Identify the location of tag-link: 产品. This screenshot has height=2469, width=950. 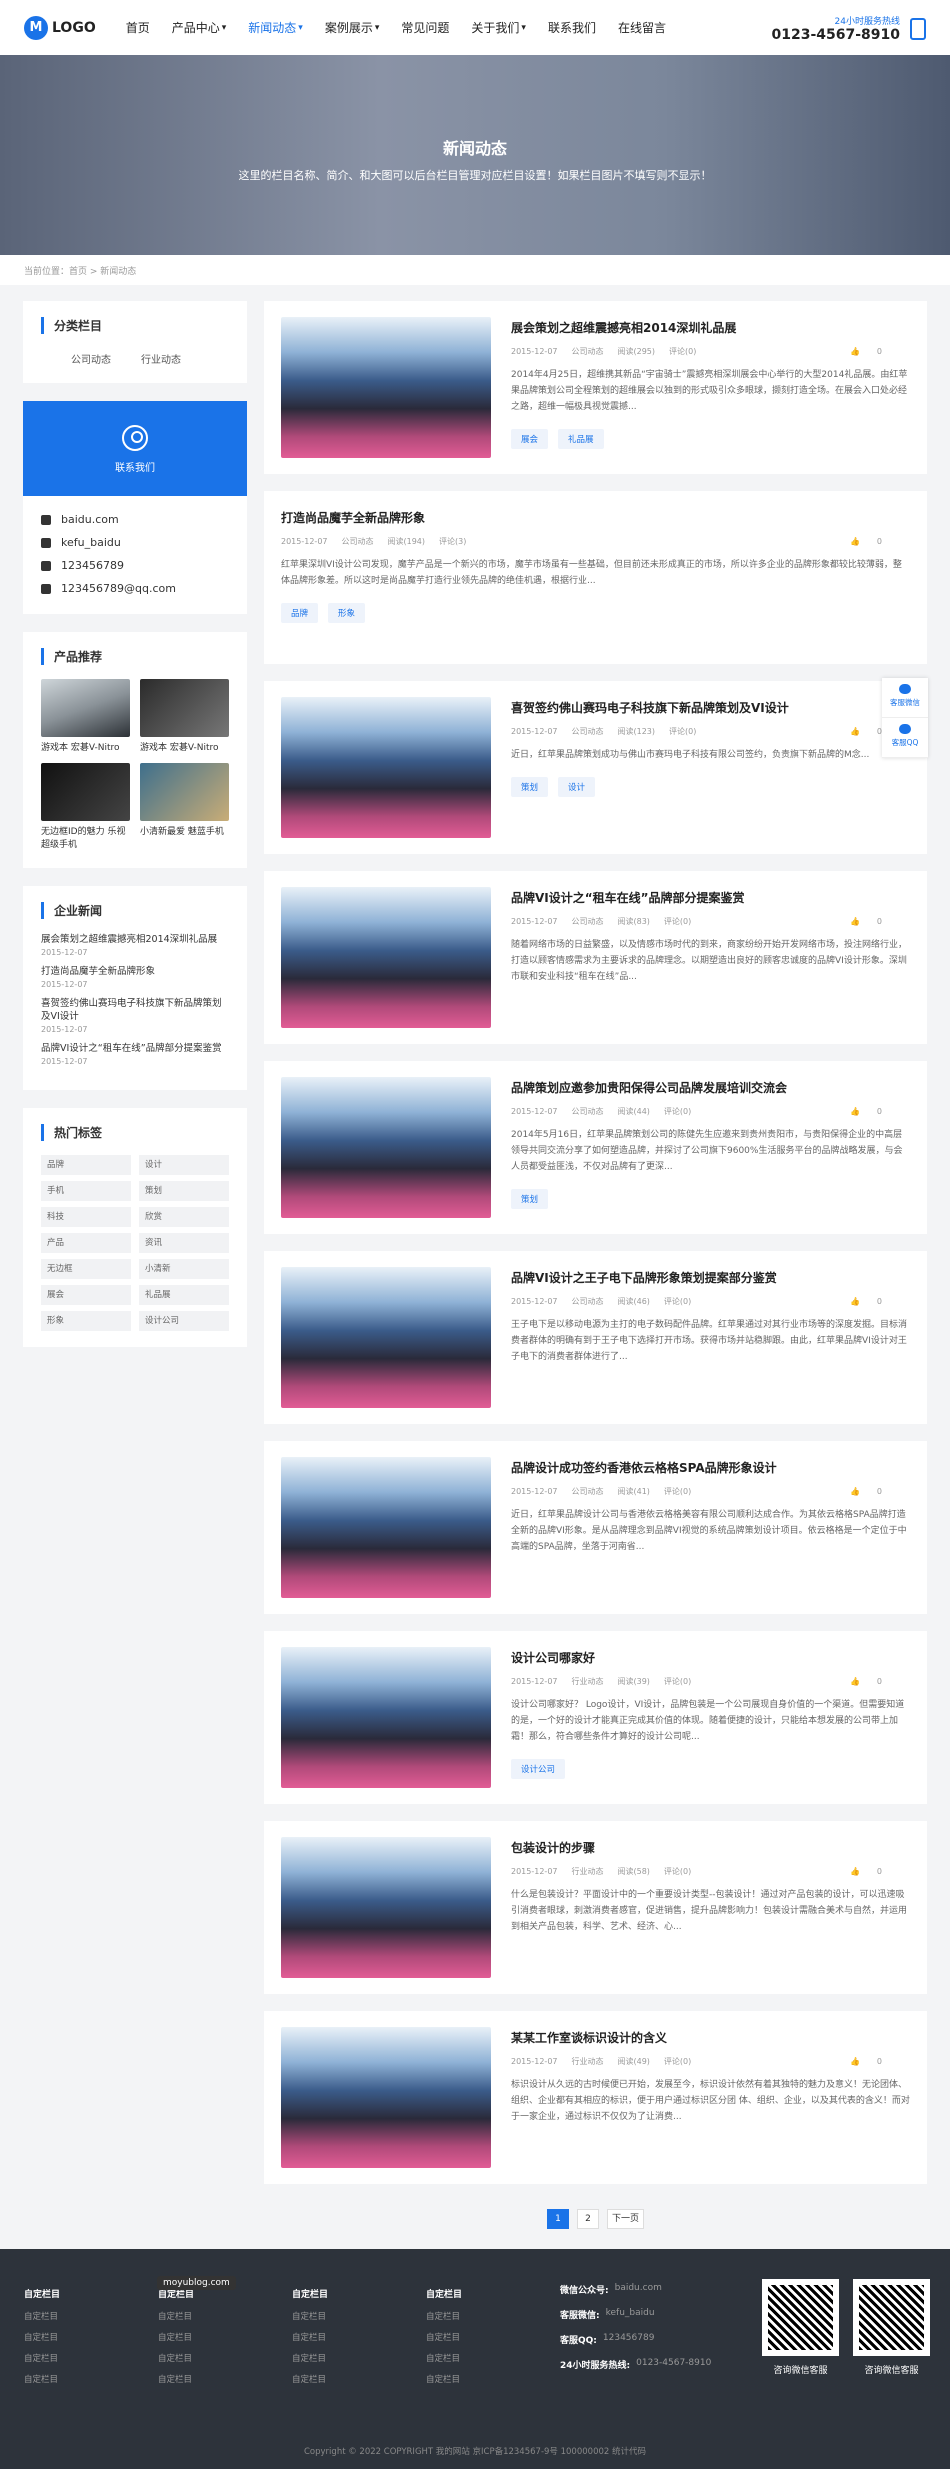
(86, 1243).